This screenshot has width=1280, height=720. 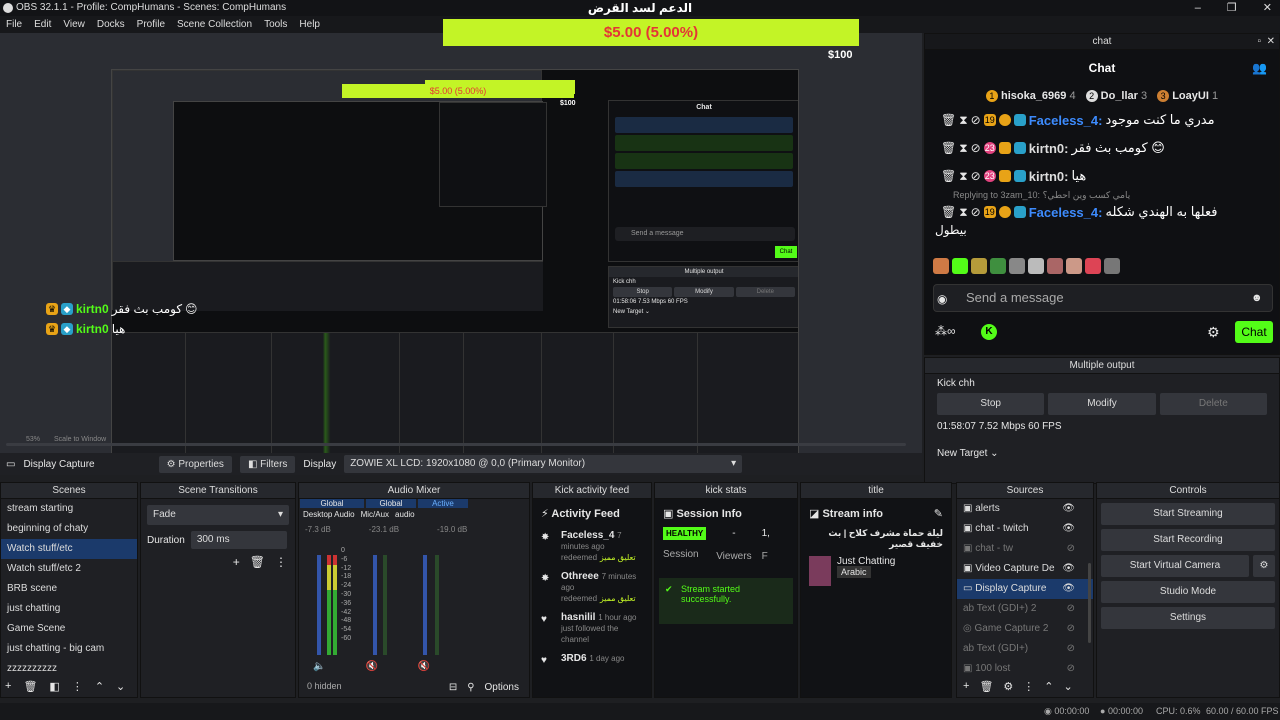 What do you see at coordinates (195, 464) in the screenshot?
I see `properties-button: ⚙ Properties` at bounding box center [195, 464].